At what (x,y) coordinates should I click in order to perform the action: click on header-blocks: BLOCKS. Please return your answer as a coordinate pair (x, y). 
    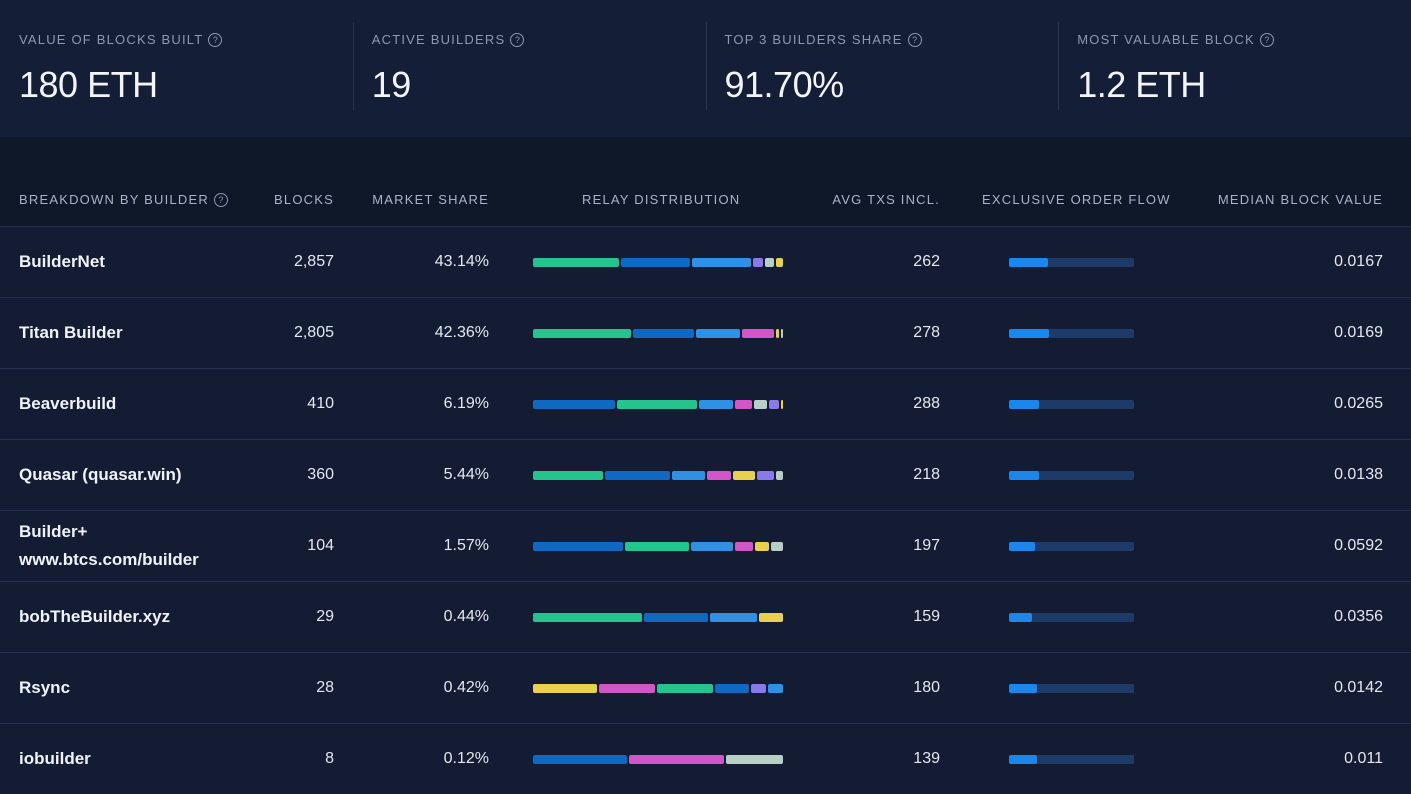
    Looking at the image, I should click on (304, 199).